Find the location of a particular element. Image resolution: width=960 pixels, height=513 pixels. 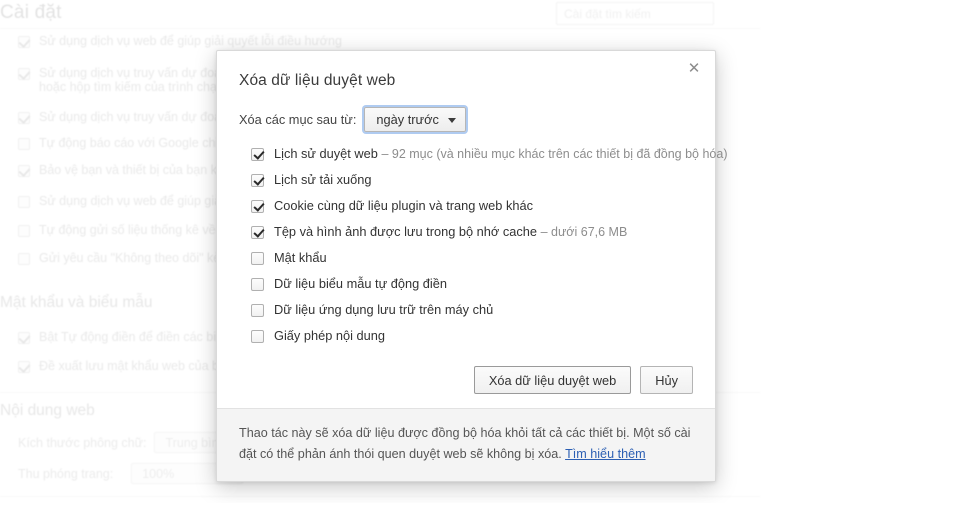

option-label-text: Dữ liệu biểu mẫu tự động điền is located at coordinates (360, 283).